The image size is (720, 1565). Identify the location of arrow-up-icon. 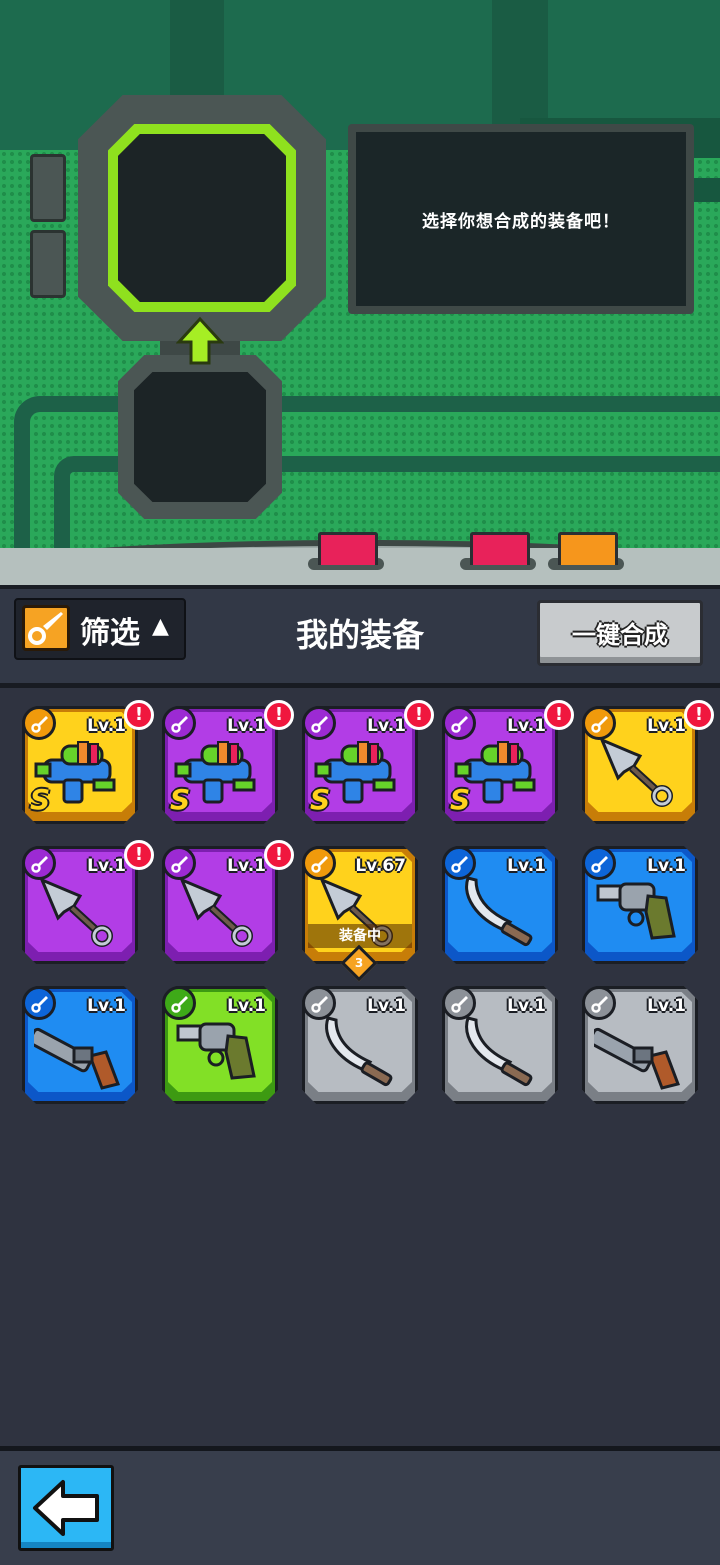
(200, 340).